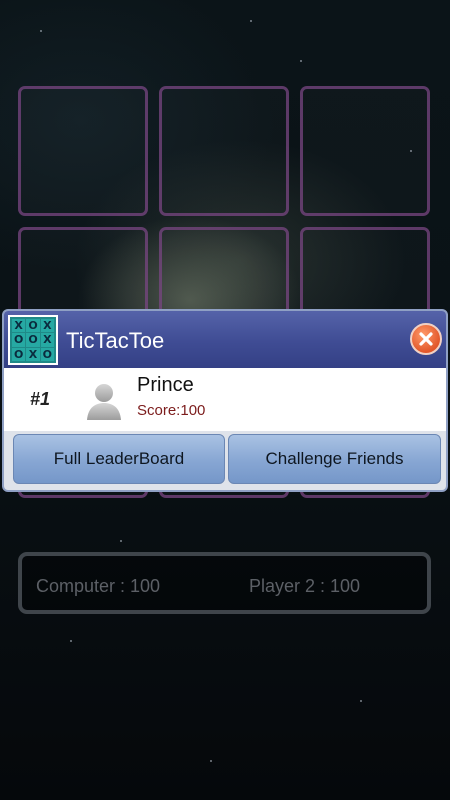 The image size is (450, 800). I want to click on player-name: Prince, so click(165, 385).